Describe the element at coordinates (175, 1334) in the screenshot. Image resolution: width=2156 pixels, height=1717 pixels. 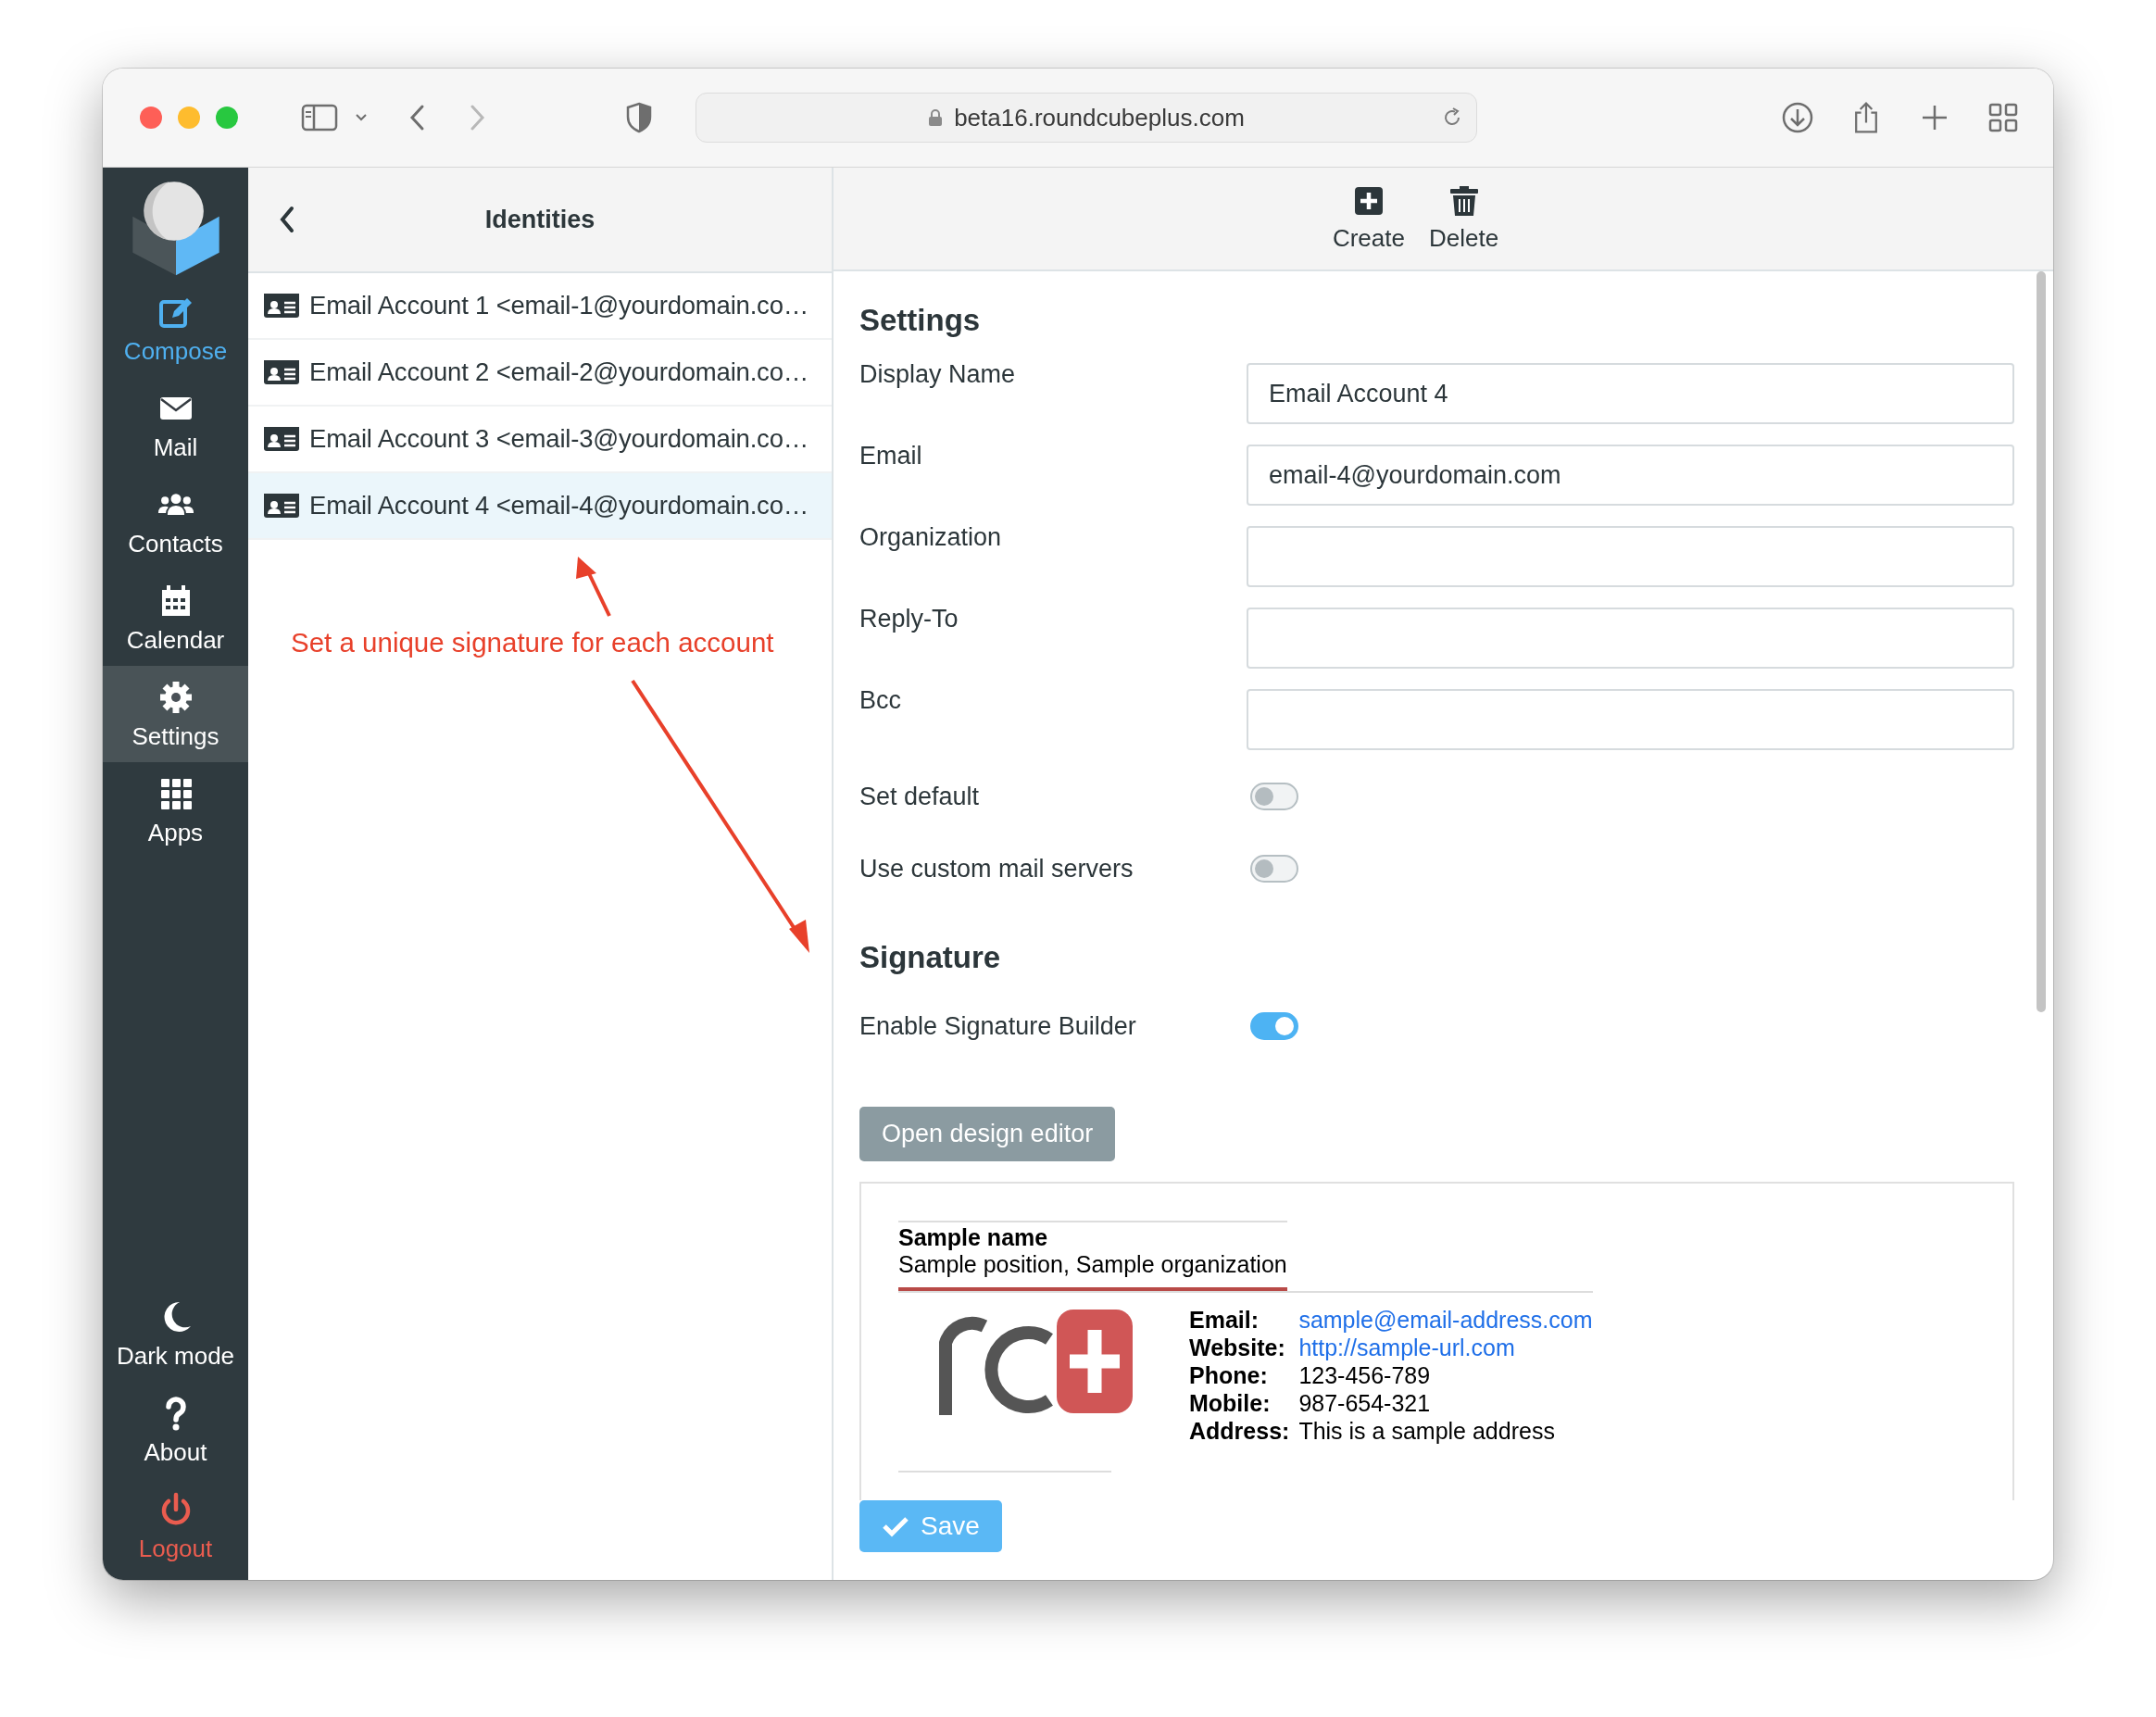
I see `sidebar-item: Dark mode` at that location.